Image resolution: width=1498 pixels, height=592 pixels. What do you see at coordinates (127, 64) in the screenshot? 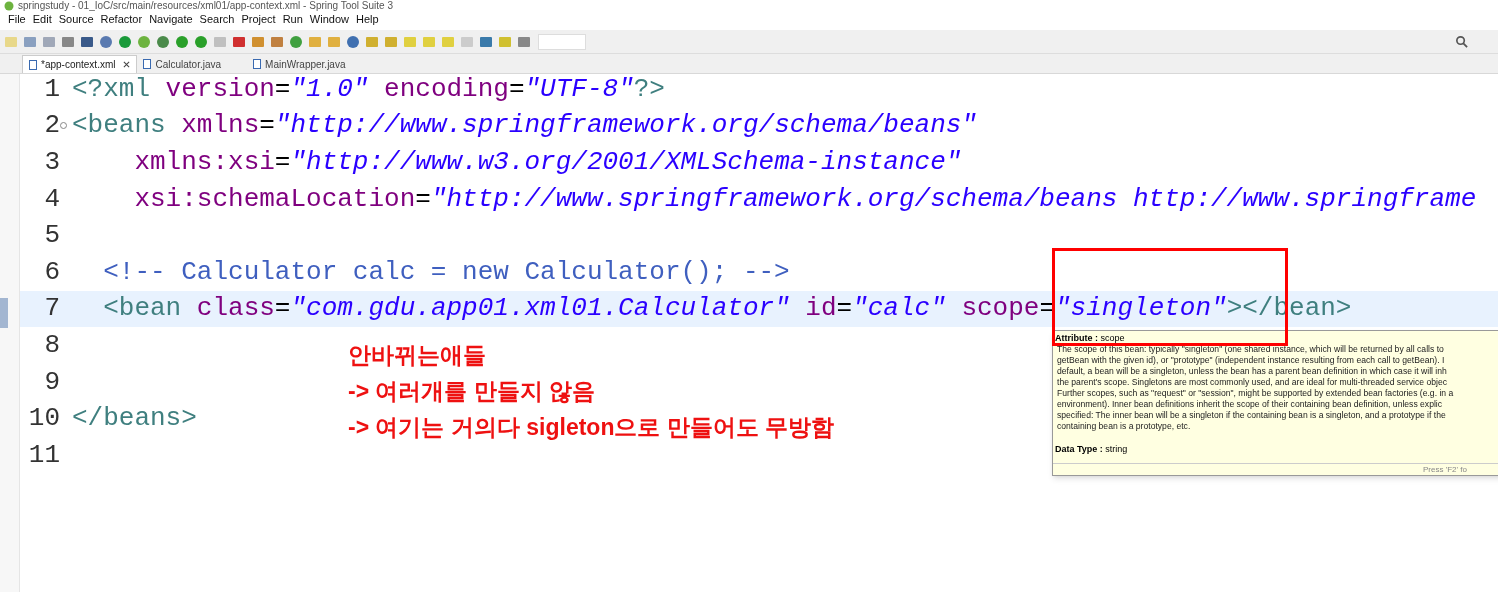
I see `close-icon` at bounding box center [127, 64].